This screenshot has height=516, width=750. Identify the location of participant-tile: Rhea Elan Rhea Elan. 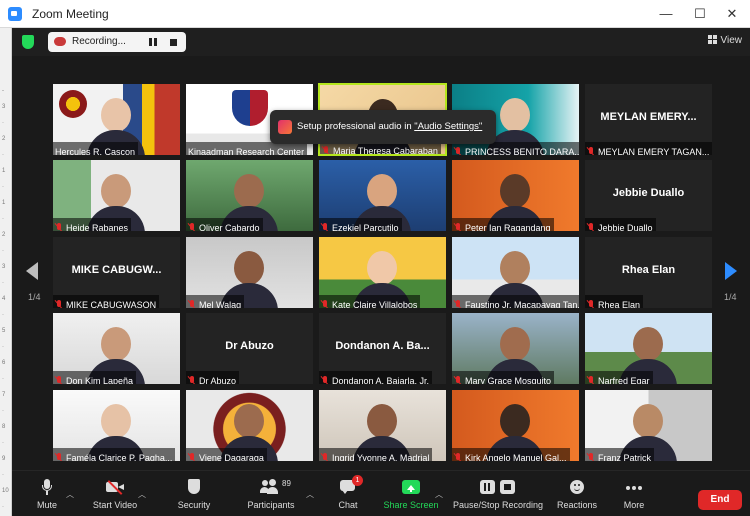
(648, 272).